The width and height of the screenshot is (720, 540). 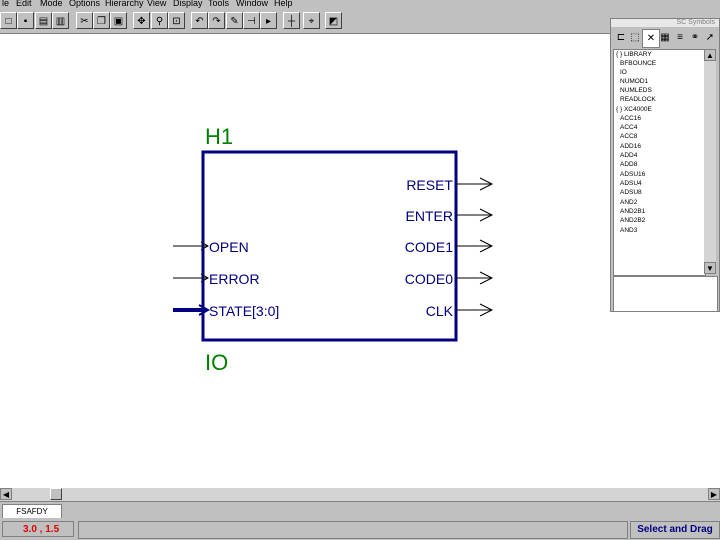 I want to click on window-icon: ◩, so click(x=333, y=20).